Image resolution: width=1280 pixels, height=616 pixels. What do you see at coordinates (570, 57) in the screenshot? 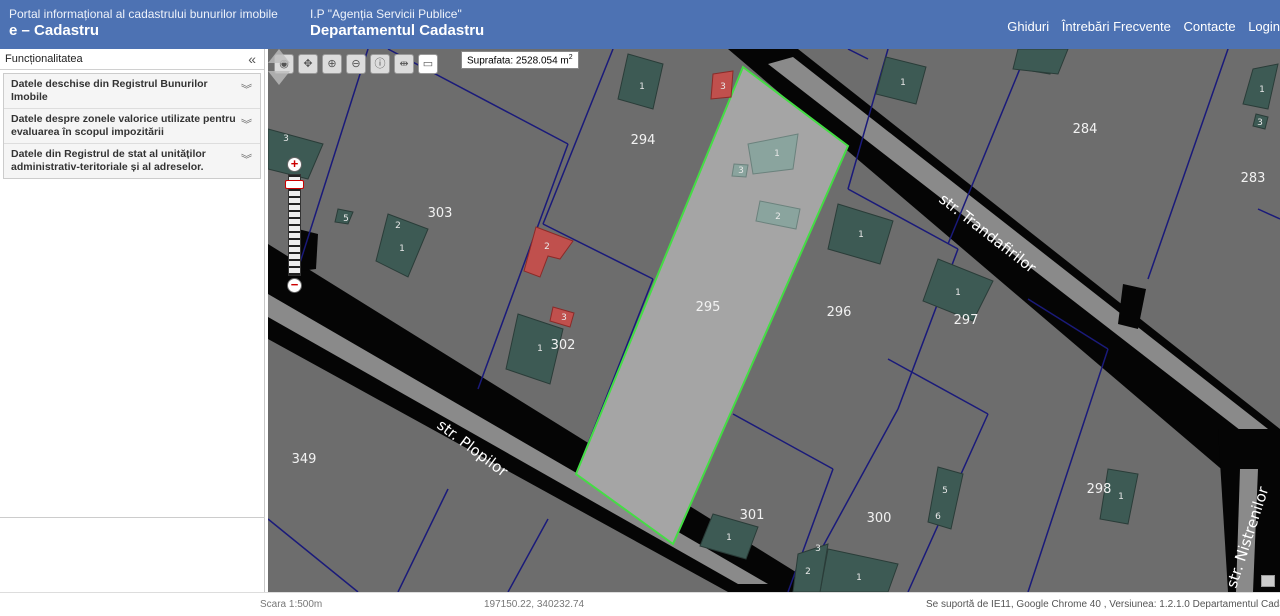
I see `area-unit-superscript: 2` at bounding box center [570, 57].